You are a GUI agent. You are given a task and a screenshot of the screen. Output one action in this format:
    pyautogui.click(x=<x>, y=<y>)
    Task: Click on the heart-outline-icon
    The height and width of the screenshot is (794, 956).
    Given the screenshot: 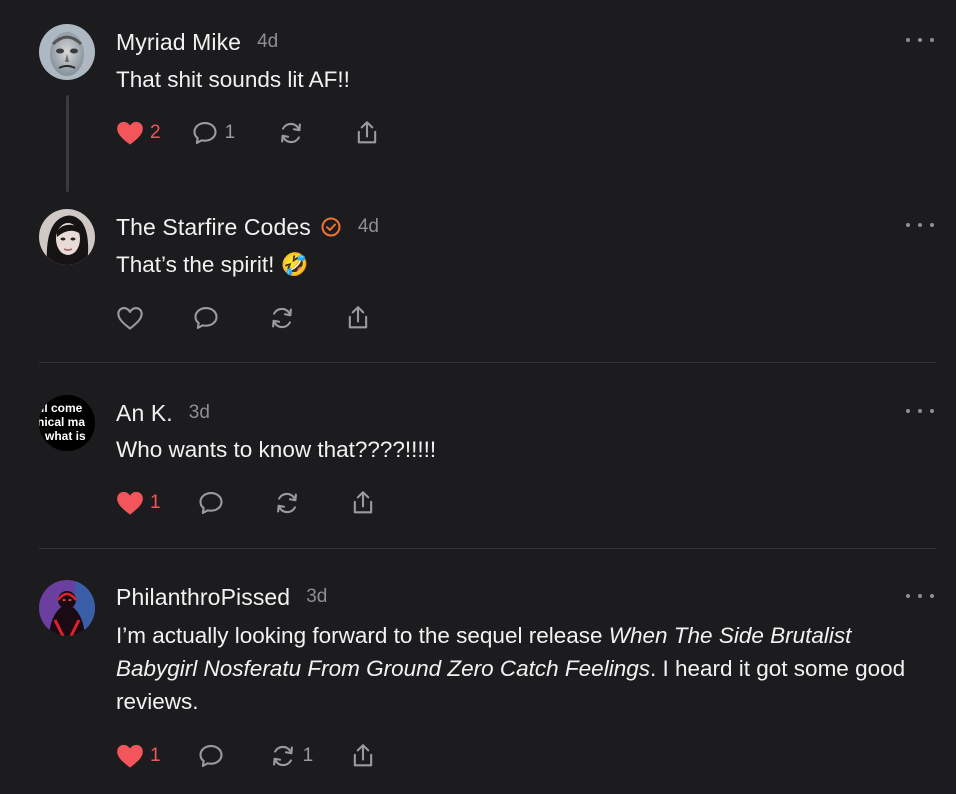 What is the action you would take?
    pyautogui.click(x=130, y=318)
    